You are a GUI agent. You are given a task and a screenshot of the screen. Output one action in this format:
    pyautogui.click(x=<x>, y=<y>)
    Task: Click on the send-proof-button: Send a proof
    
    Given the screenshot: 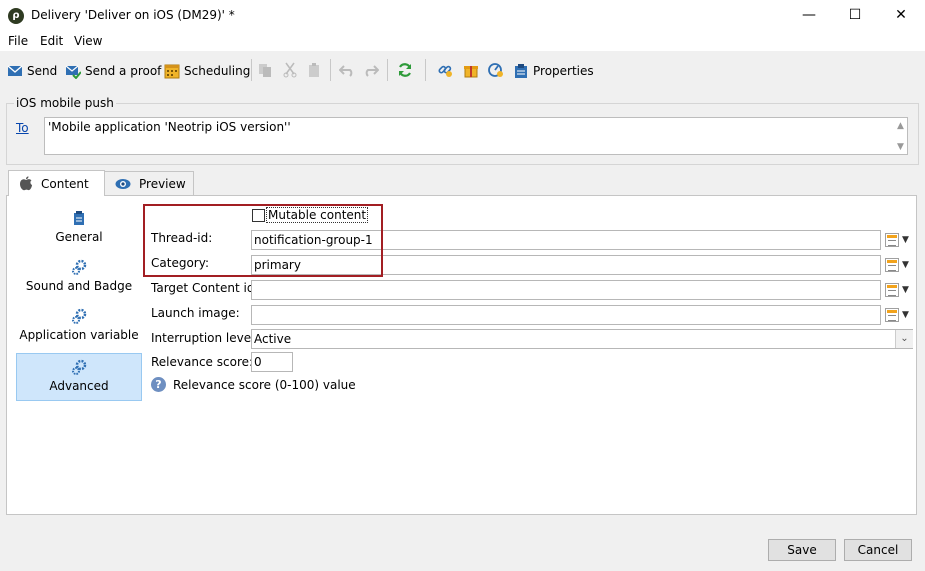 What is the action you would take?
    pyautogui.click(x=113, y=71)
    